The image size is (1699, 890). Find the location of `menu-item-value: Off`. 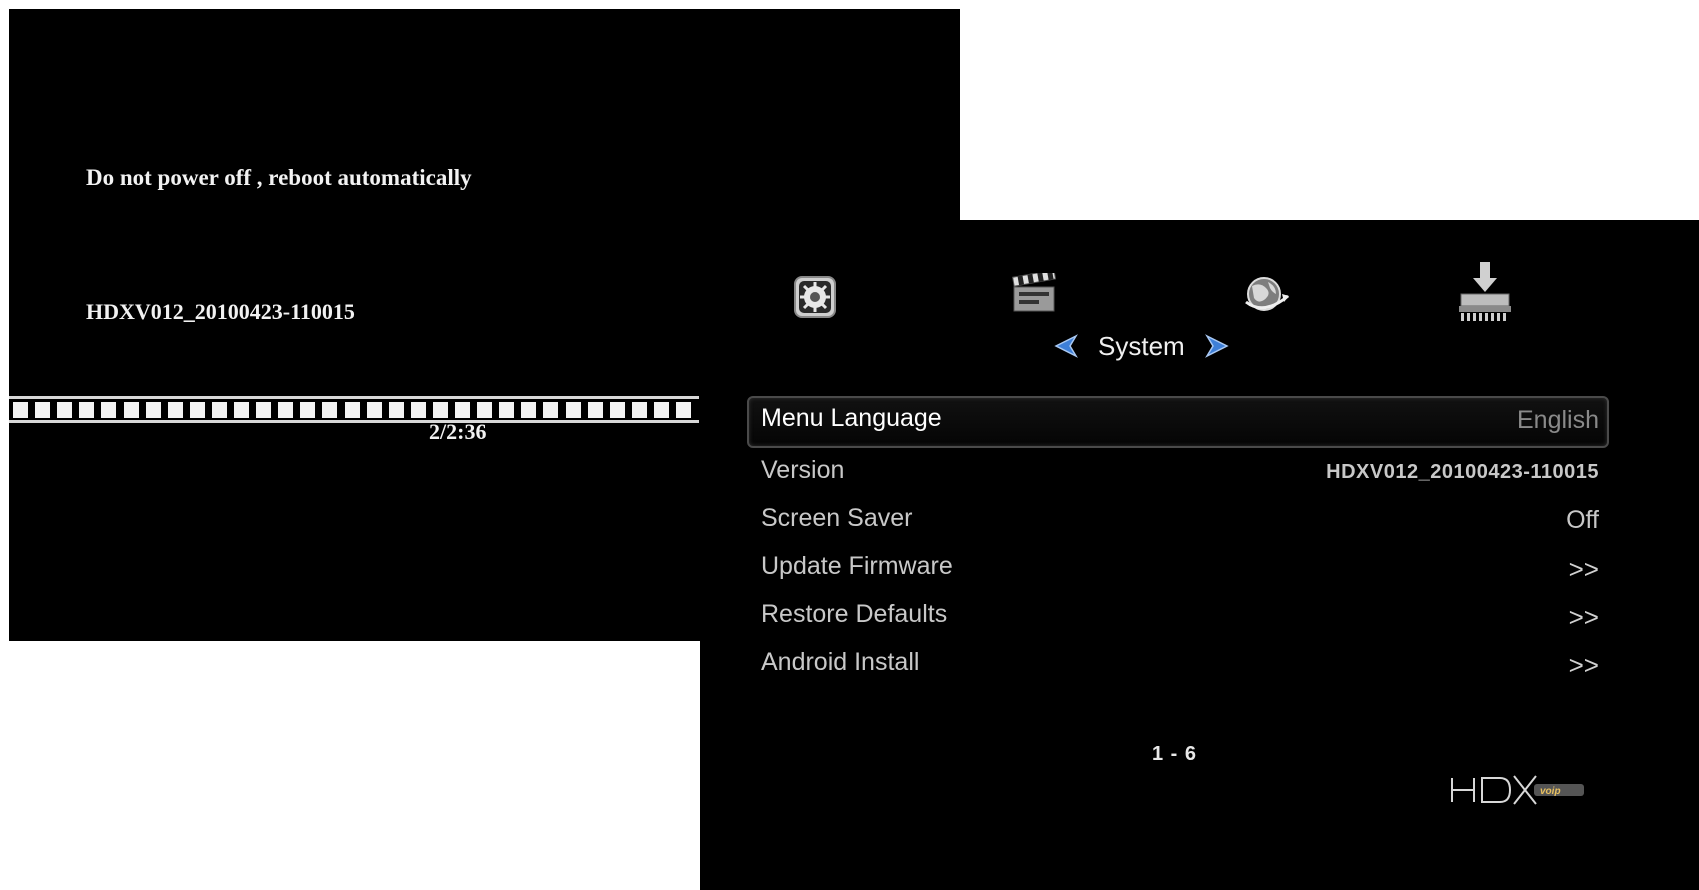

menu-item-value: Off is located at coordinates (1582, 520).